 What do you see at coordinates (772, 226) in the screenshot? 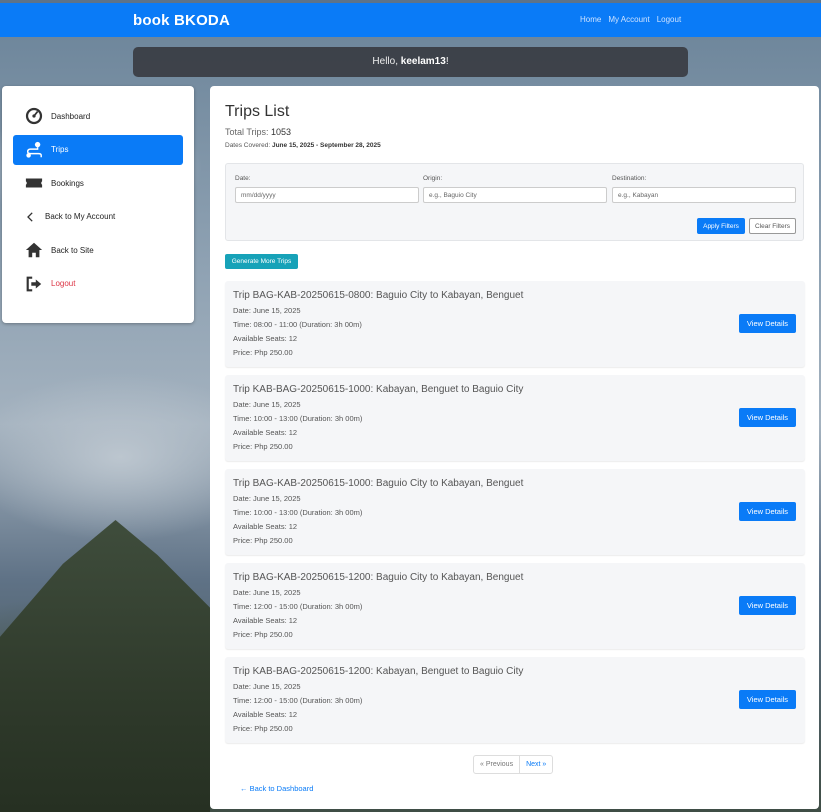
I see `clear-filters-button: Clear Filters` at bounding box center [772, 226].